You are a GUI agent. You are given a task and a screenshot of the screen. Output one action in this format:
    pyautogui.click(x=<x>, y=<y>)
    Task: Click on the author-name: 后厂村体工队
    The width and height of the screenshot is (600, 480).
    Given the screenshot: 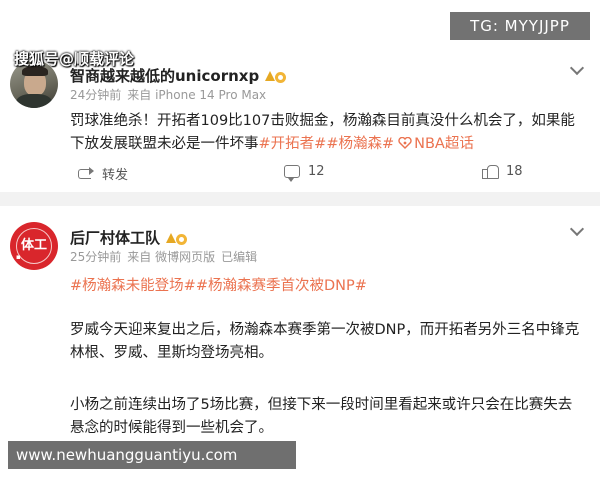 What is the action you would take?
    pyautogui.click(x=131, y=237)
    